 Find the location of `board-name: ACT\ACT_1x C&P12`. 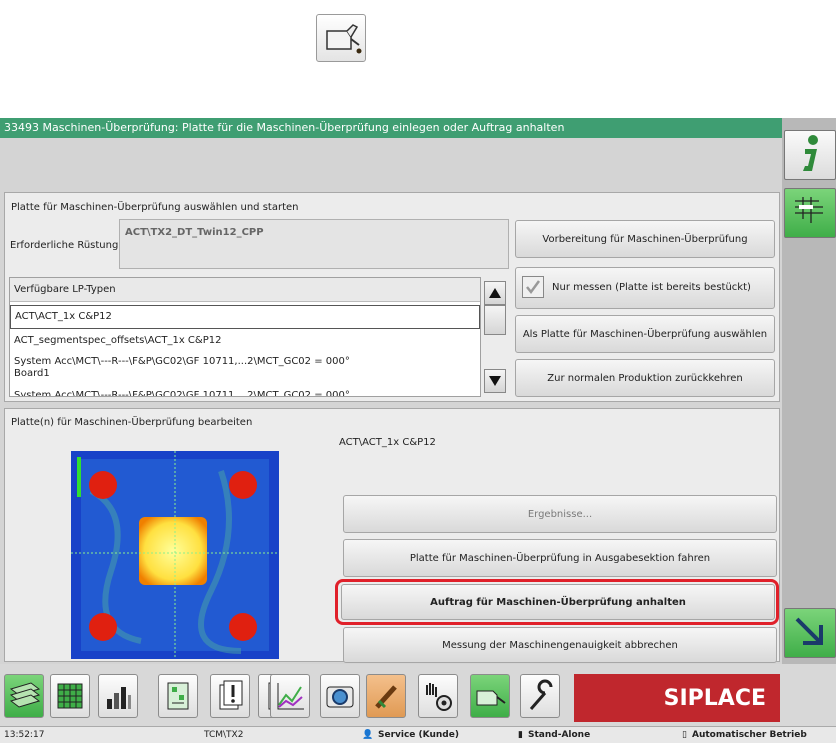

board-name: ACT\ACT_1x C&P12 is located at coordinates (387, 442).